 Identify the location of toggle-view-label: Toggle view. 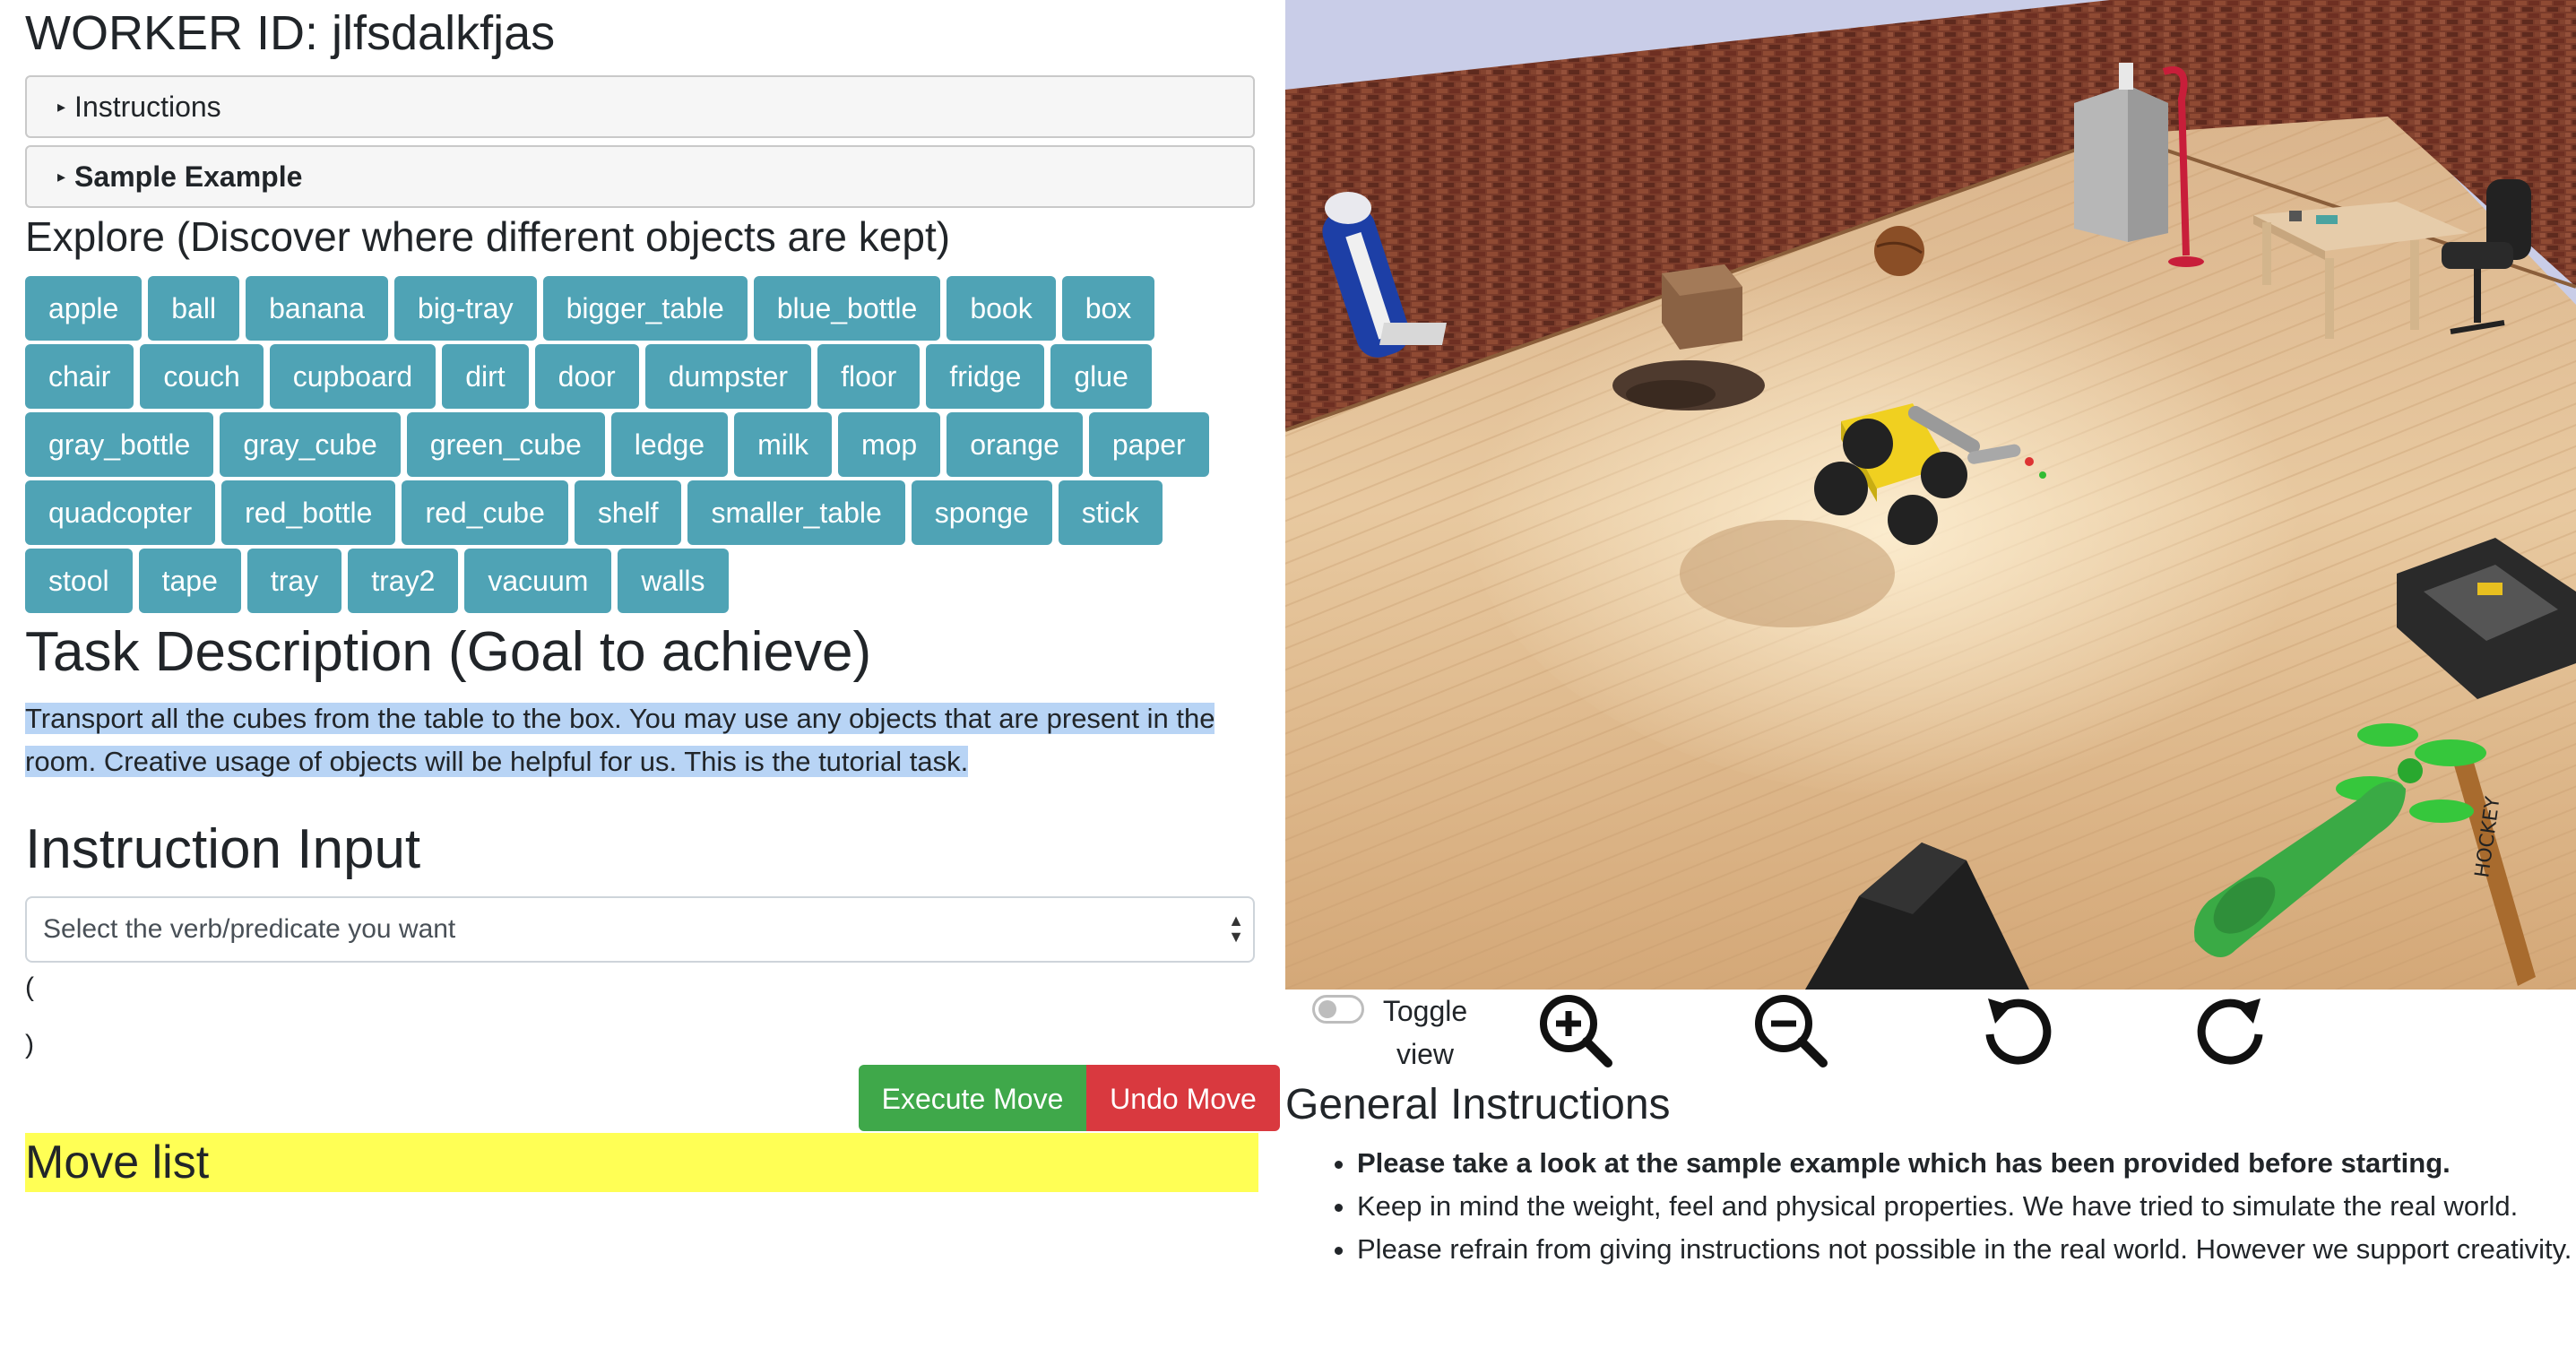
(1425, 1032).